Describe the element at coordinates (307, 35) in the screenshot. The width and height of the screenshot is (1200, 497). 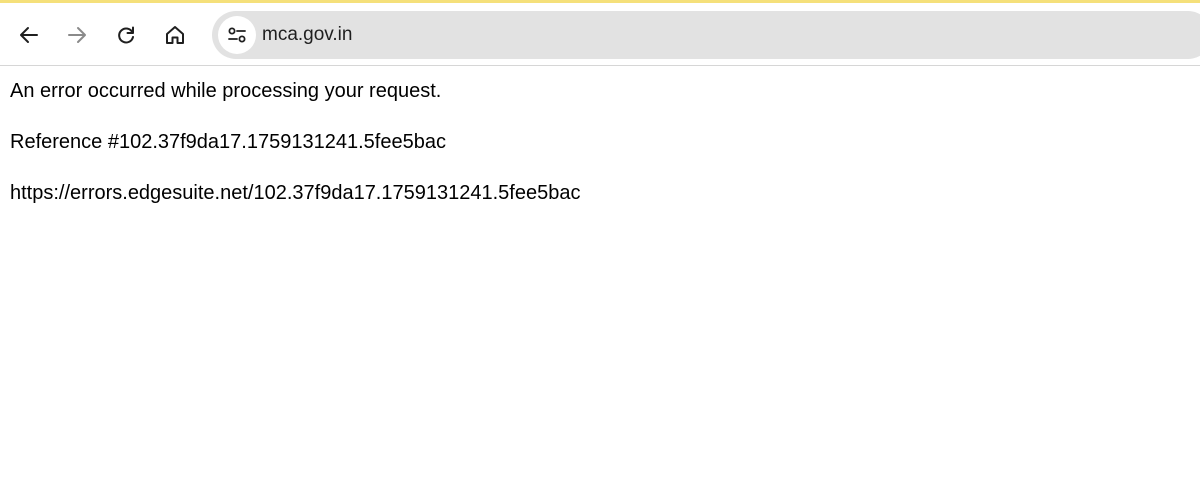
I see `url-text: mca.gov.in` at that location.